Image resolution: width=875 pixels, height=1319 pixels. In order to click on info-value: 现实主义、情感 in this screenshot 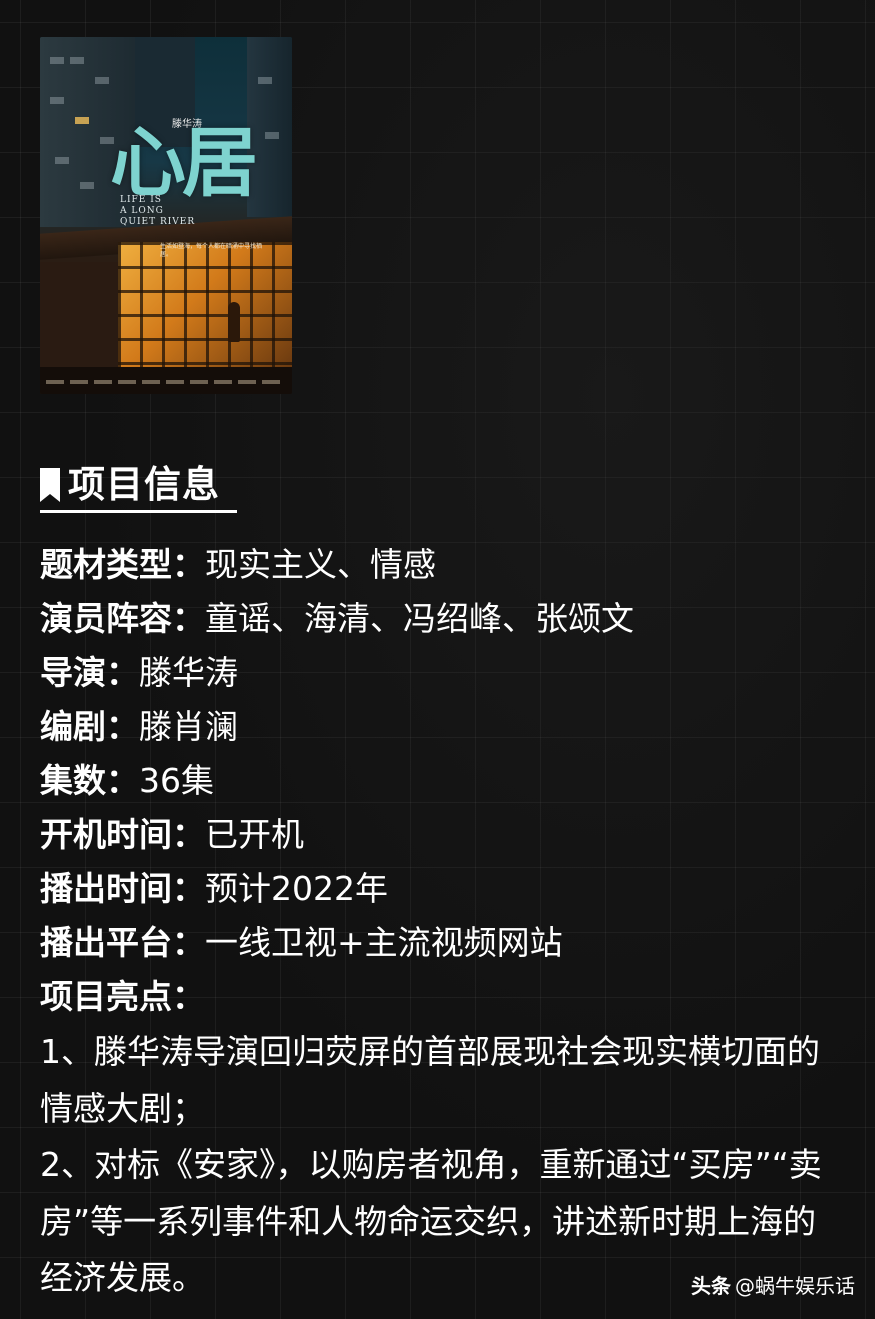, I will do `click(320, 564)`.